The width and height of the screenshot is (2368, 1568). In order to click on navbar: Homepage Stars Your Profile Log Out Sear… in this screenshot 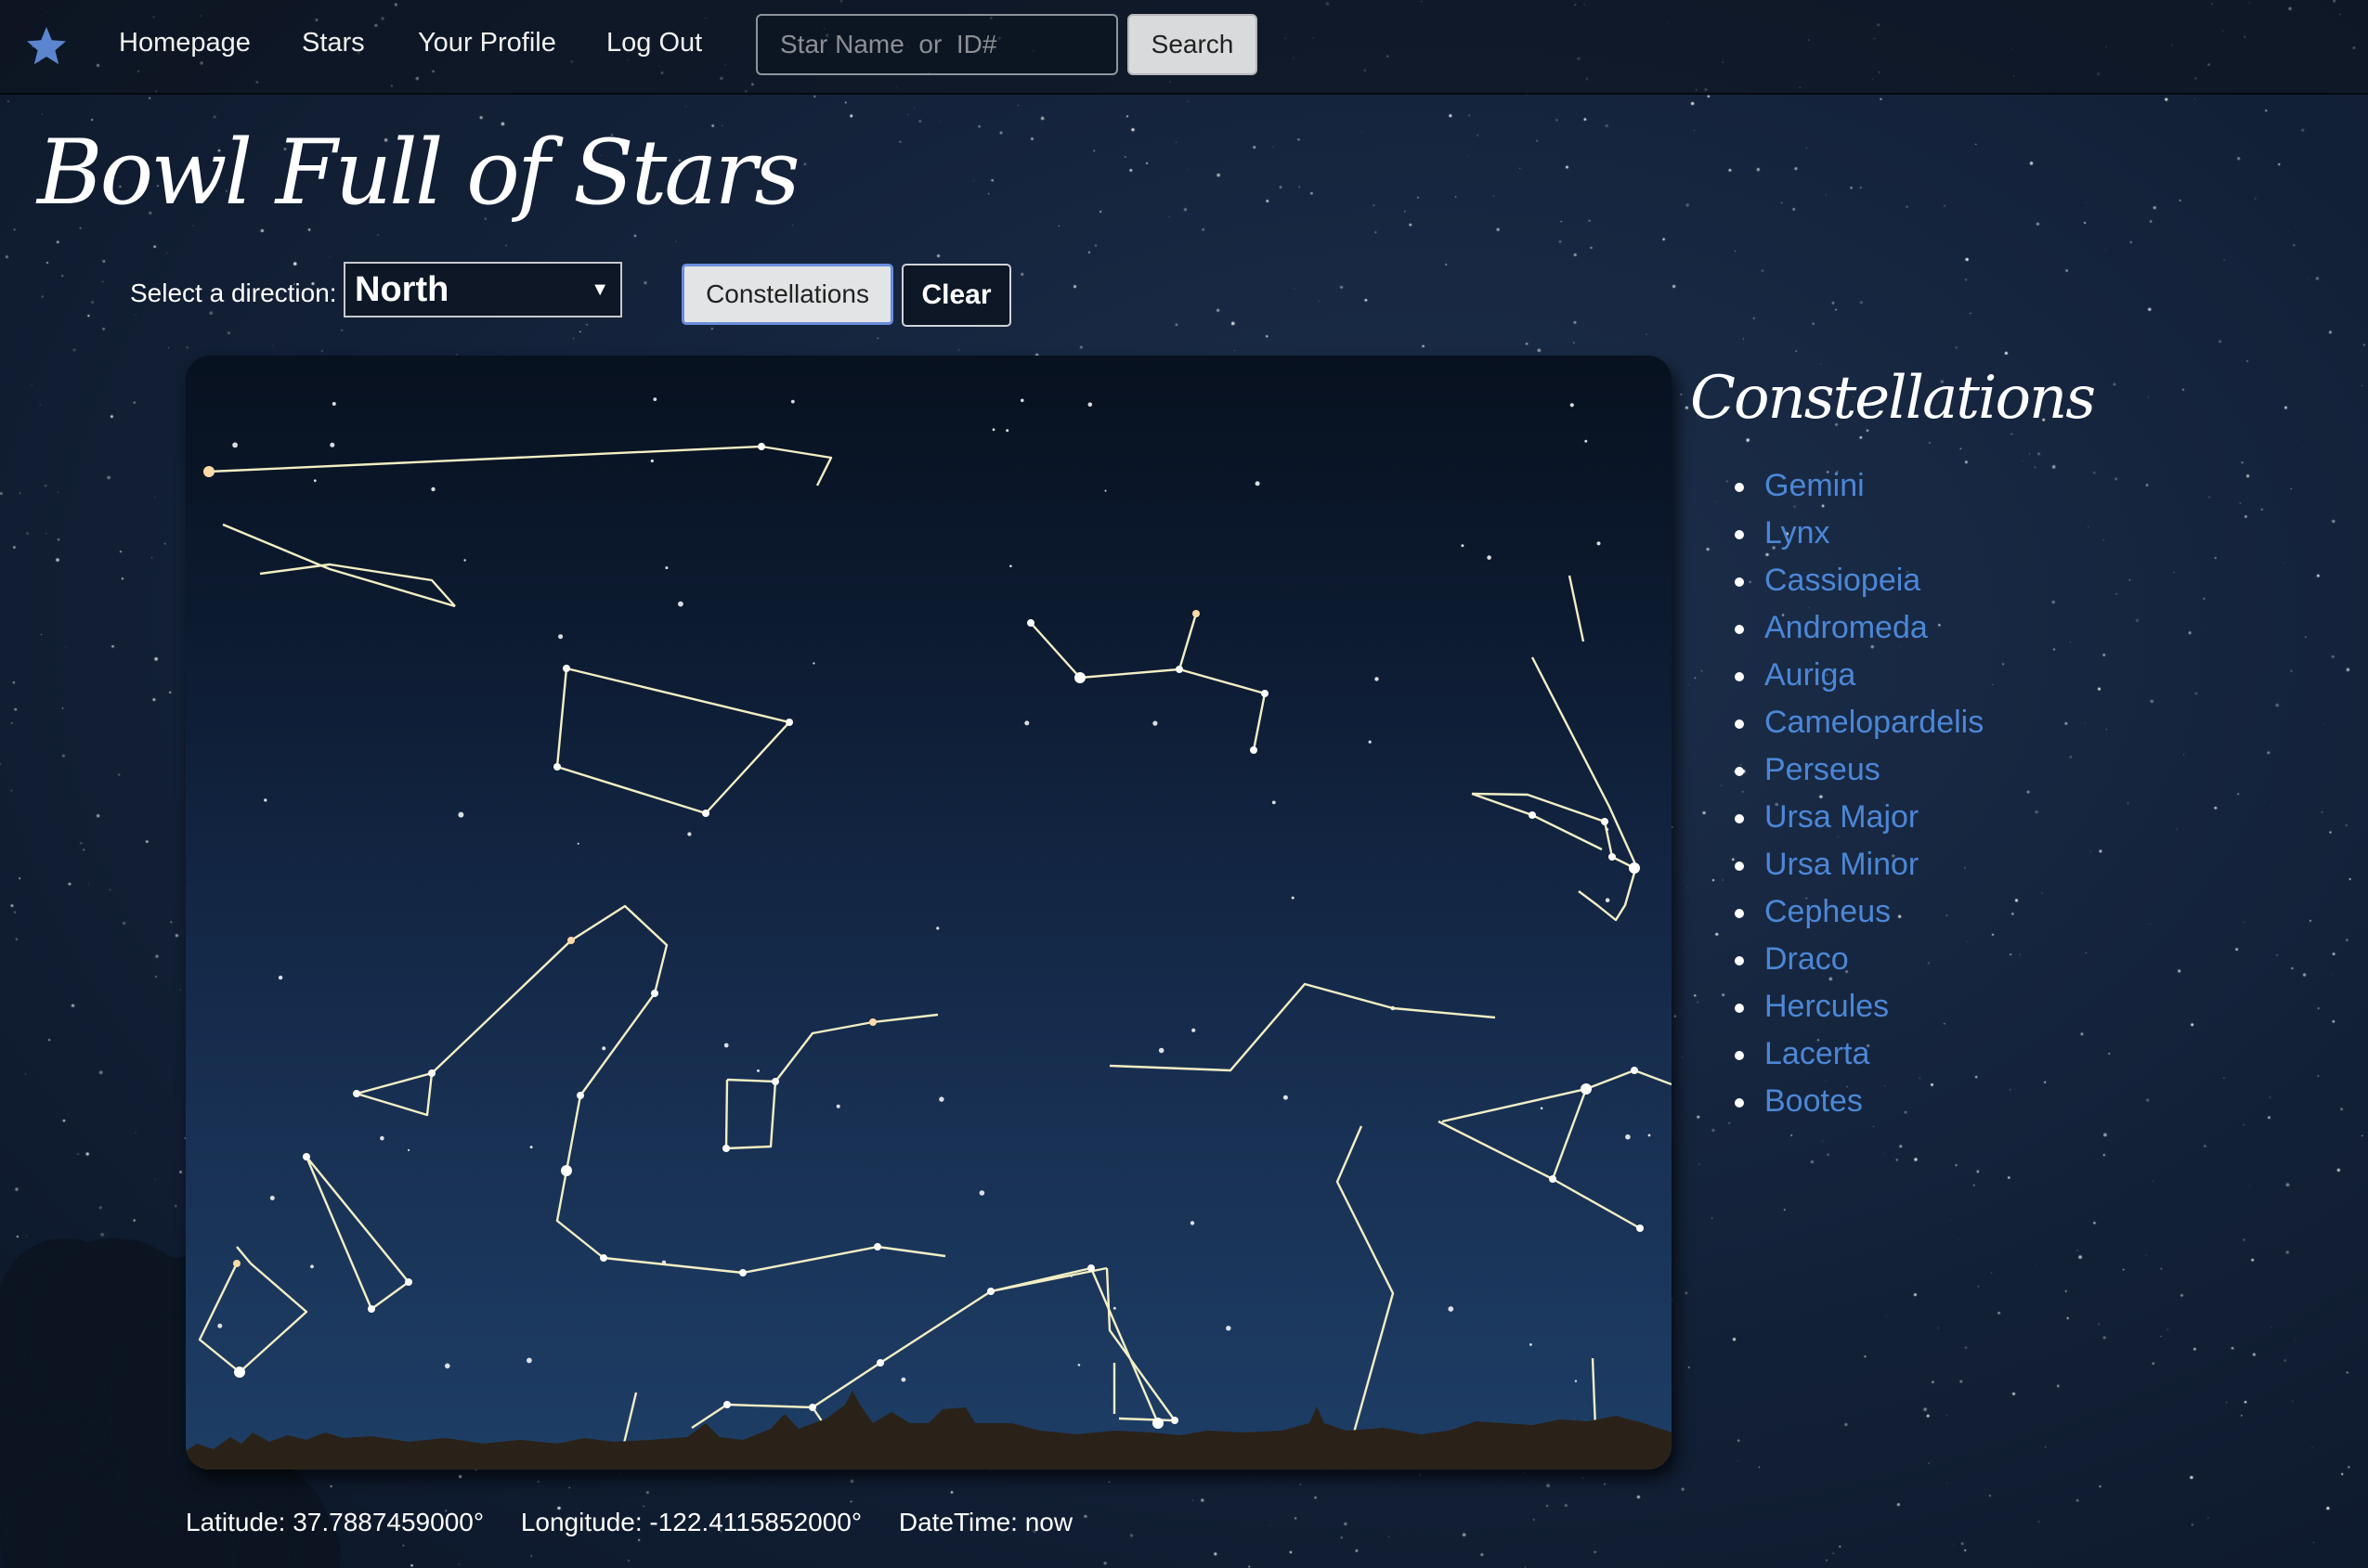, I will do `click(1184, 47)`.